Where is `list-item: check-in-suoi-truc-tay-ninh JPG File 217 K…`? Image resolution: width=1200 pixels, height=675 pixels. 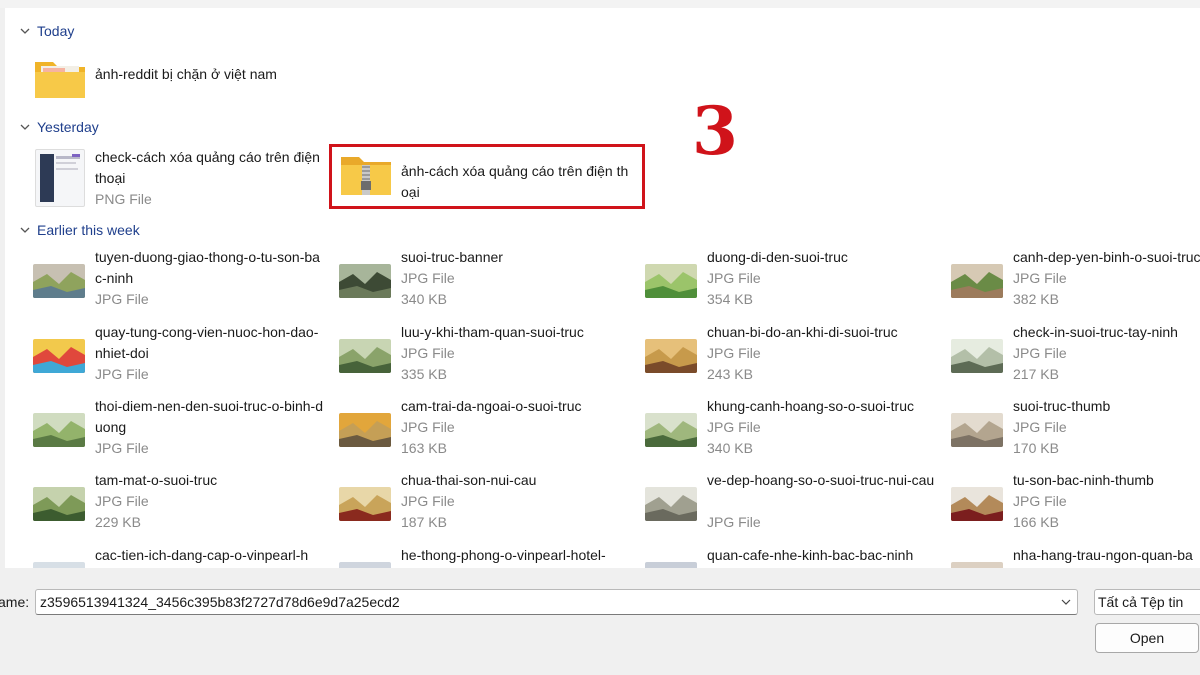 list-item: check-in-suoi-truc-tay-ninh JPG File 217 K… is located at coordinates (1061, 357).